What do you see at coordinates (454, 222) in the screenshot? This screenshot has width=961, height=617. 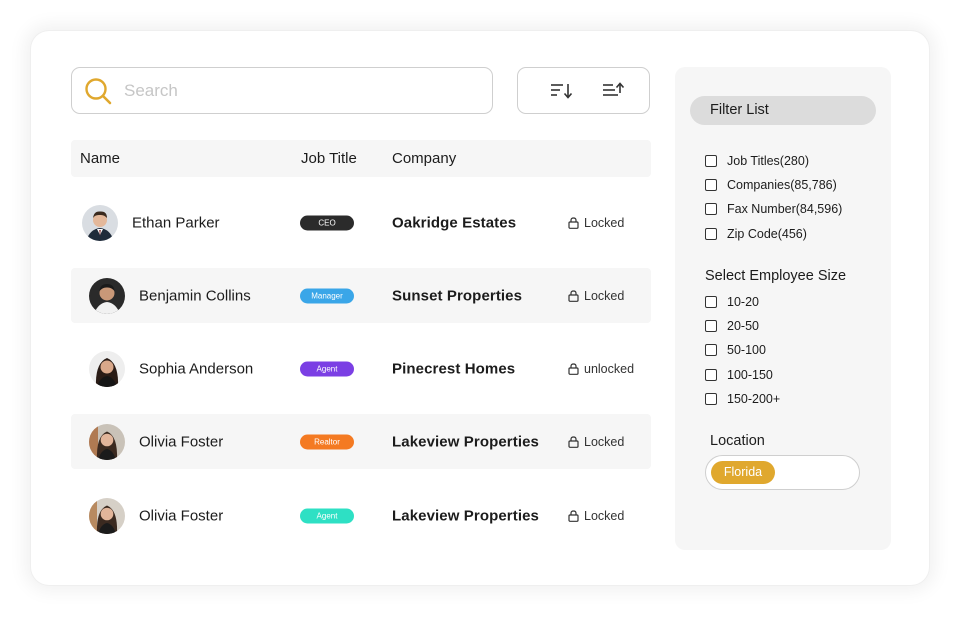 I see `row-company: Oakridge Estates` at bounding box center [454, 222].